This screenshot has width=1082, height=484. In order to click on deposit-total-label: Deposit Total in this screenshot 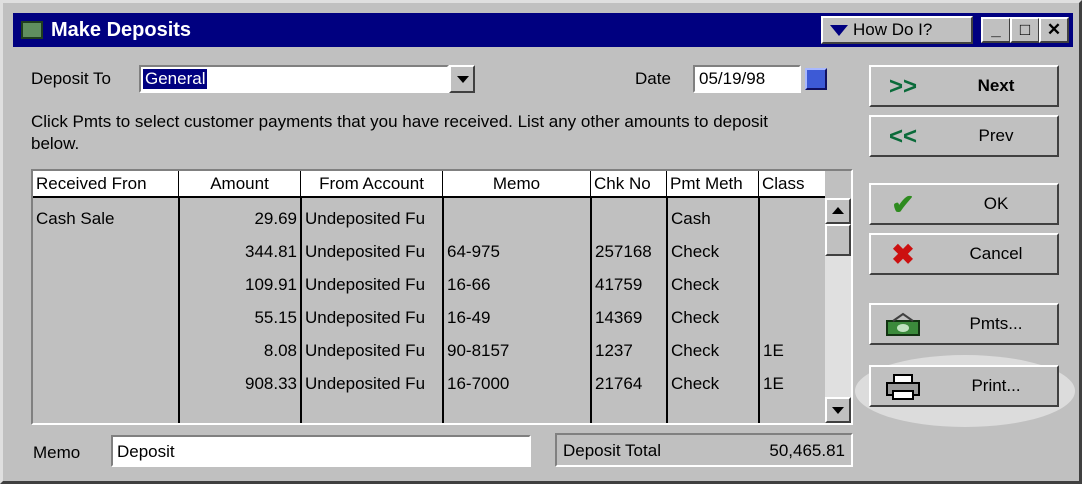, I will do `click(612, 450)`.